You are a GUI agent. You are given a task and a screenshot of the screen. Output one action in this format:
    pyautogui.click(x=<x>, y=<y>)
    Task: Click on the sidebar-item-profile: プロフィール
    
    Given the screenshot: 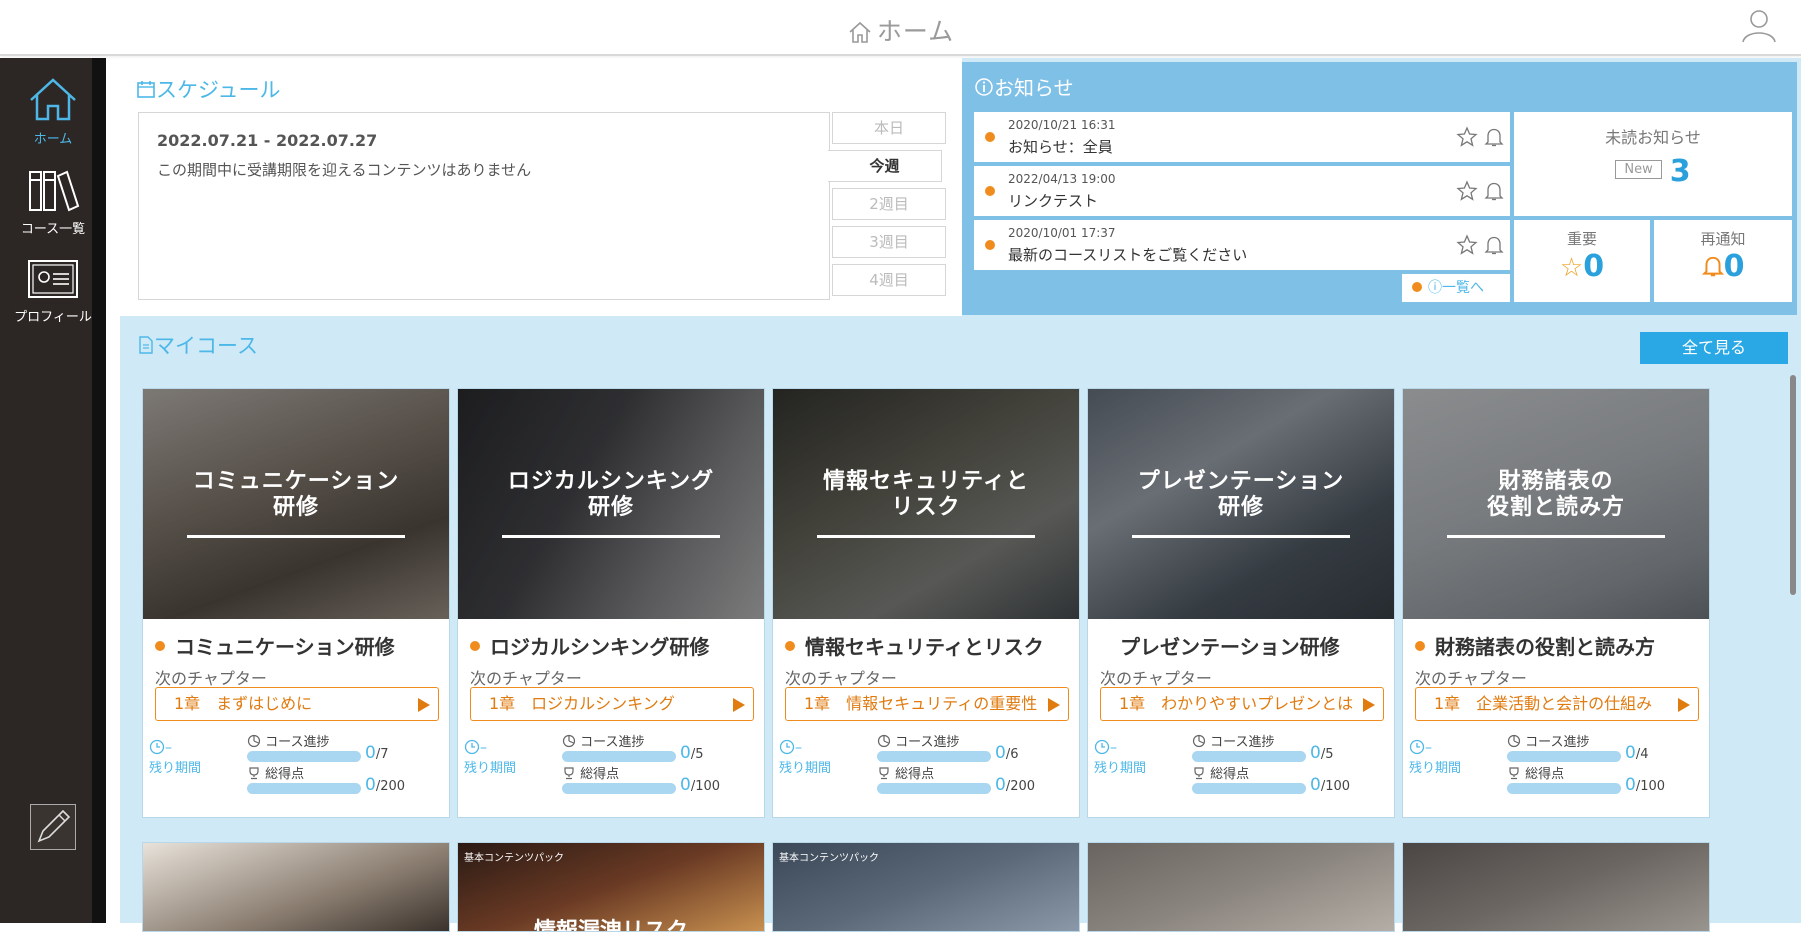 What is the action you would take?
    pyautogui.click(x=53, y=291)
    